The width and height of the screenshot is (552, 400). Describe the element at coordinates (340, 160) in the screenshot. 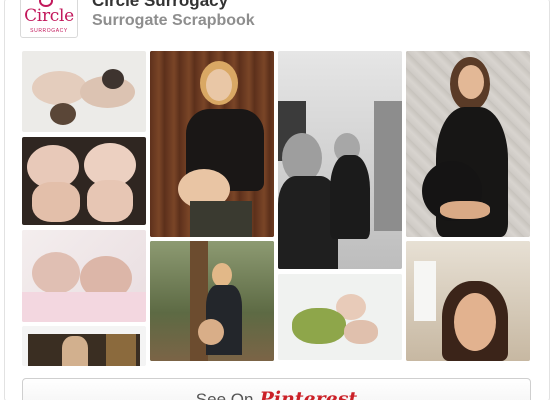

I see `pin-couple-selfie-bw` at that location.